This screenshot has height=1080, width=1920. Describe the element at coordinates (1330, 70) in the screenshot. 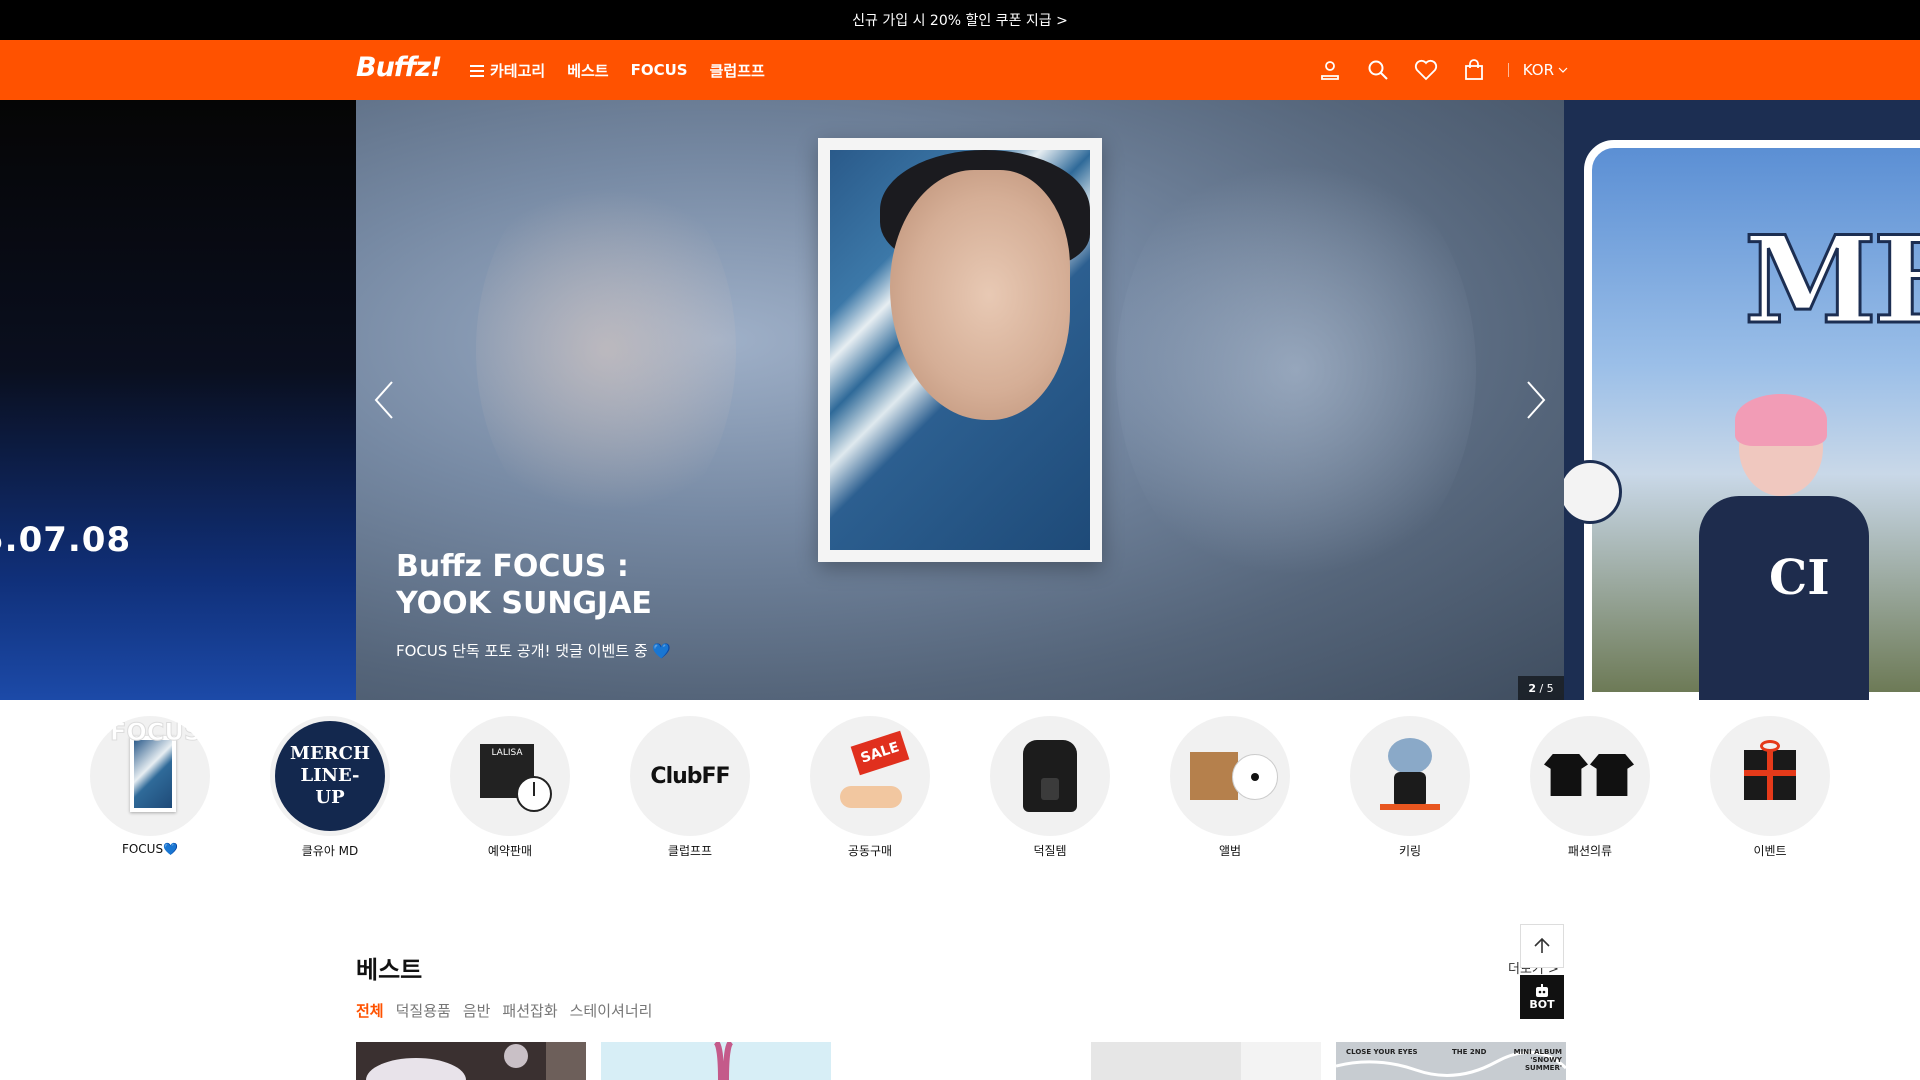

I see `user-icon` at that location.